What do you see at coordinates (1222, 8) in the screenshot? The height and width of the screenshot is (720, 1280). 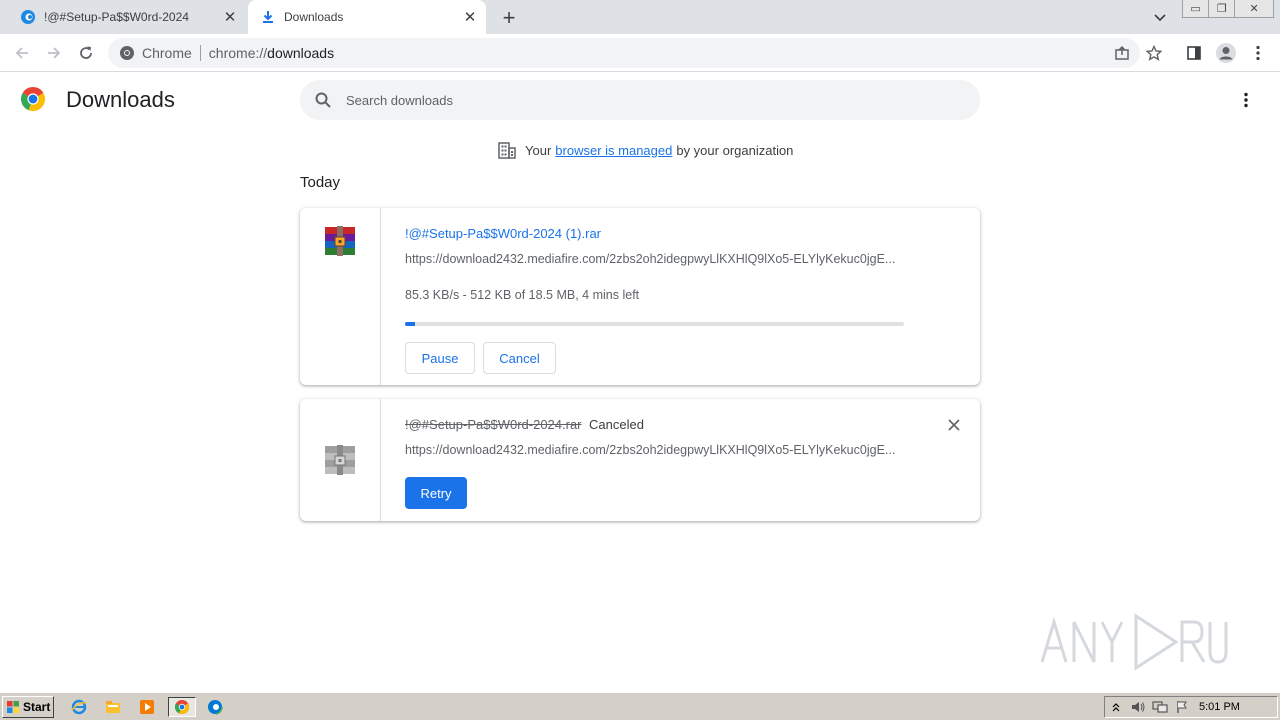 I see `restore-icon: ❐` at bounding box center [1222, 8].